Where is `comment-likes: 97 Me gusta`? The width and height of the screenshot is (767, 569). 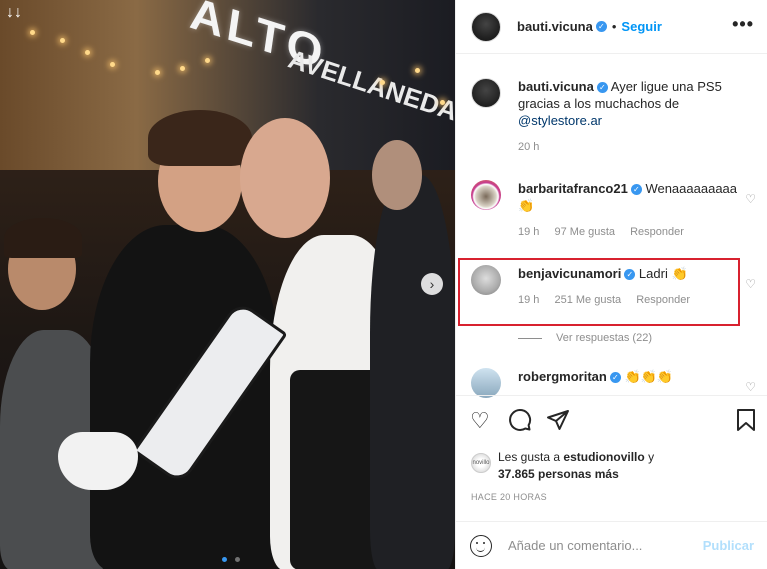 comment-likes: 97 Me gusta is located at coordinates (584, 232).